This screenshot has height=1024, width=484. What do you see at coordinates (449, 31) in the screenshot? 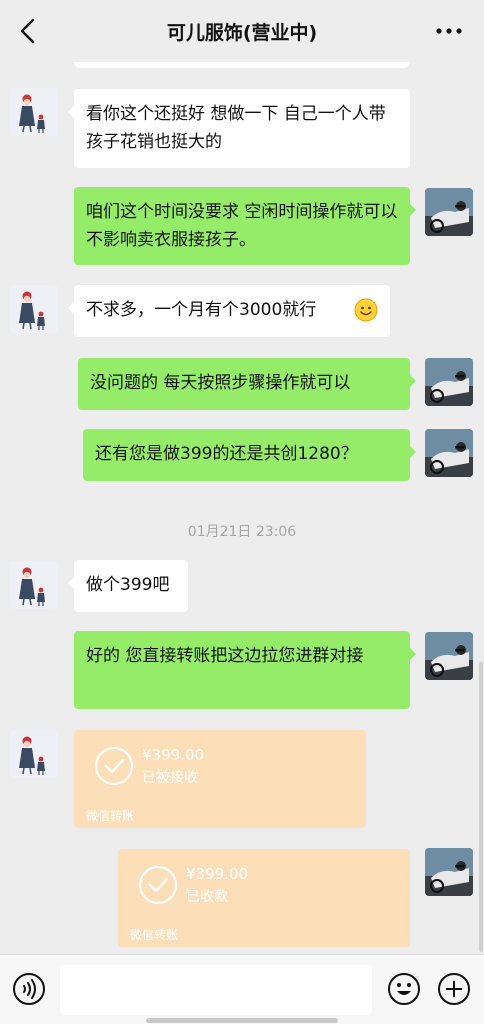
I see `more-ellipsis-icon` at bounding box center [449, 31].